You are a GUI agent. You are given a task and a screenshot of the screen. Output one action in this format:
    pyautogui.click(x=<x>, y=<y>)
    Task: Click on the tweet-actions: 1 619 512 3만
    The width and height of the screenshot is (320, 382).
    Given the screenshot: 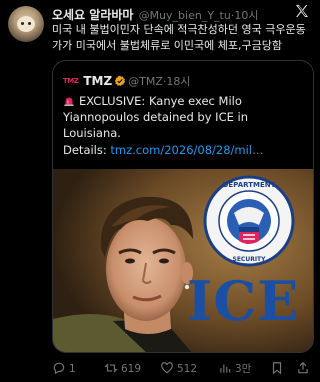 What is the action you would take?
    pyautogui.click(x=183, y=366)
    